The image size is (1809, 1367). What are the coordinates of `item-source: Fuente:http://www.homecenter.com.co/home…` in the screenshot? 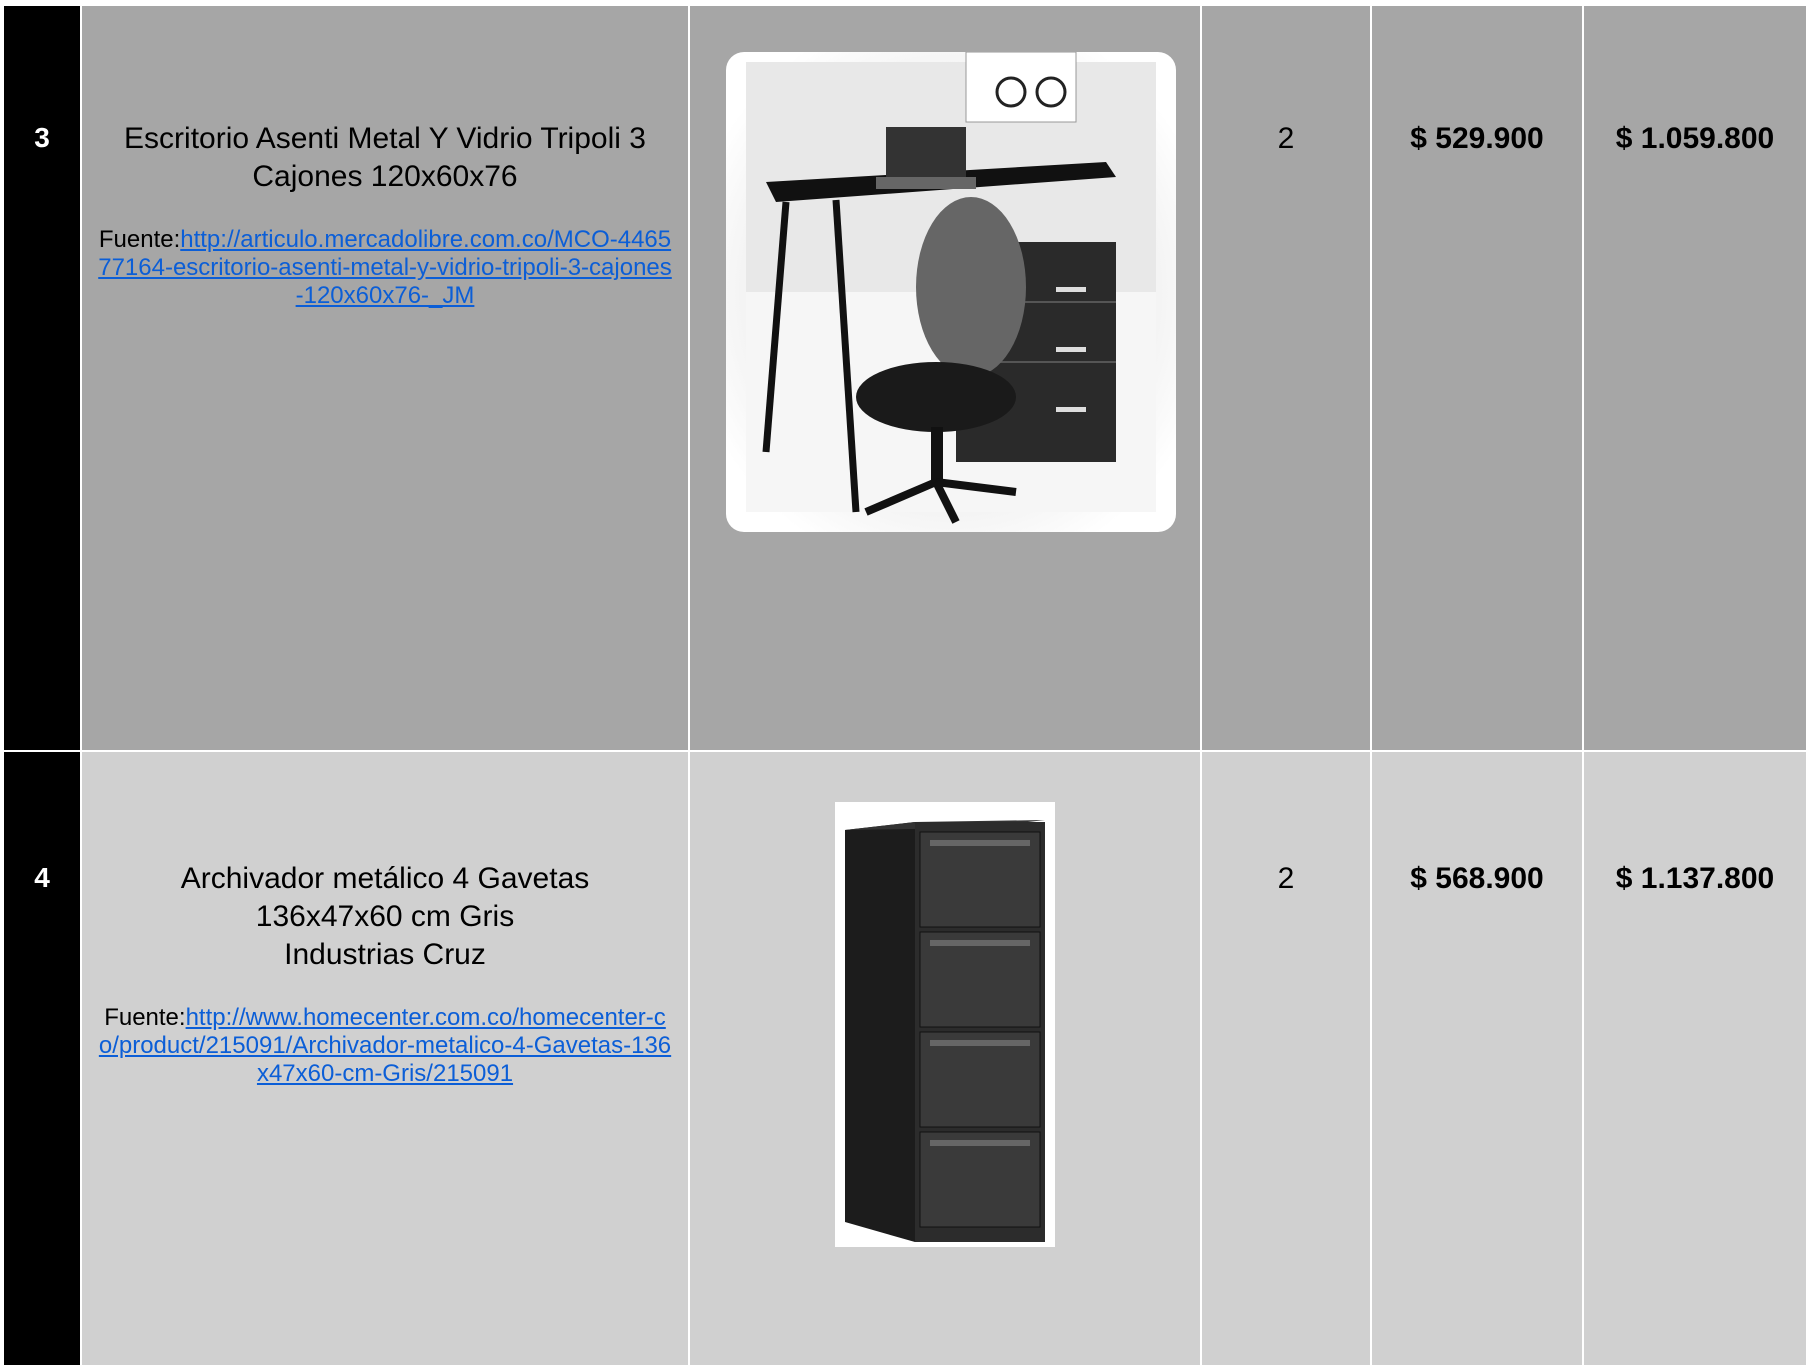 It's located at (385, 1046).